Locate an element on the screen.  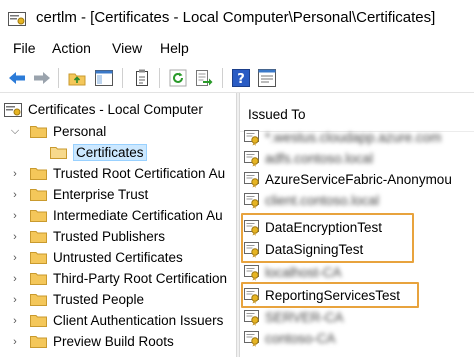
tree-item-personal: ⌵ Personal is located at coordinates (57, 131).